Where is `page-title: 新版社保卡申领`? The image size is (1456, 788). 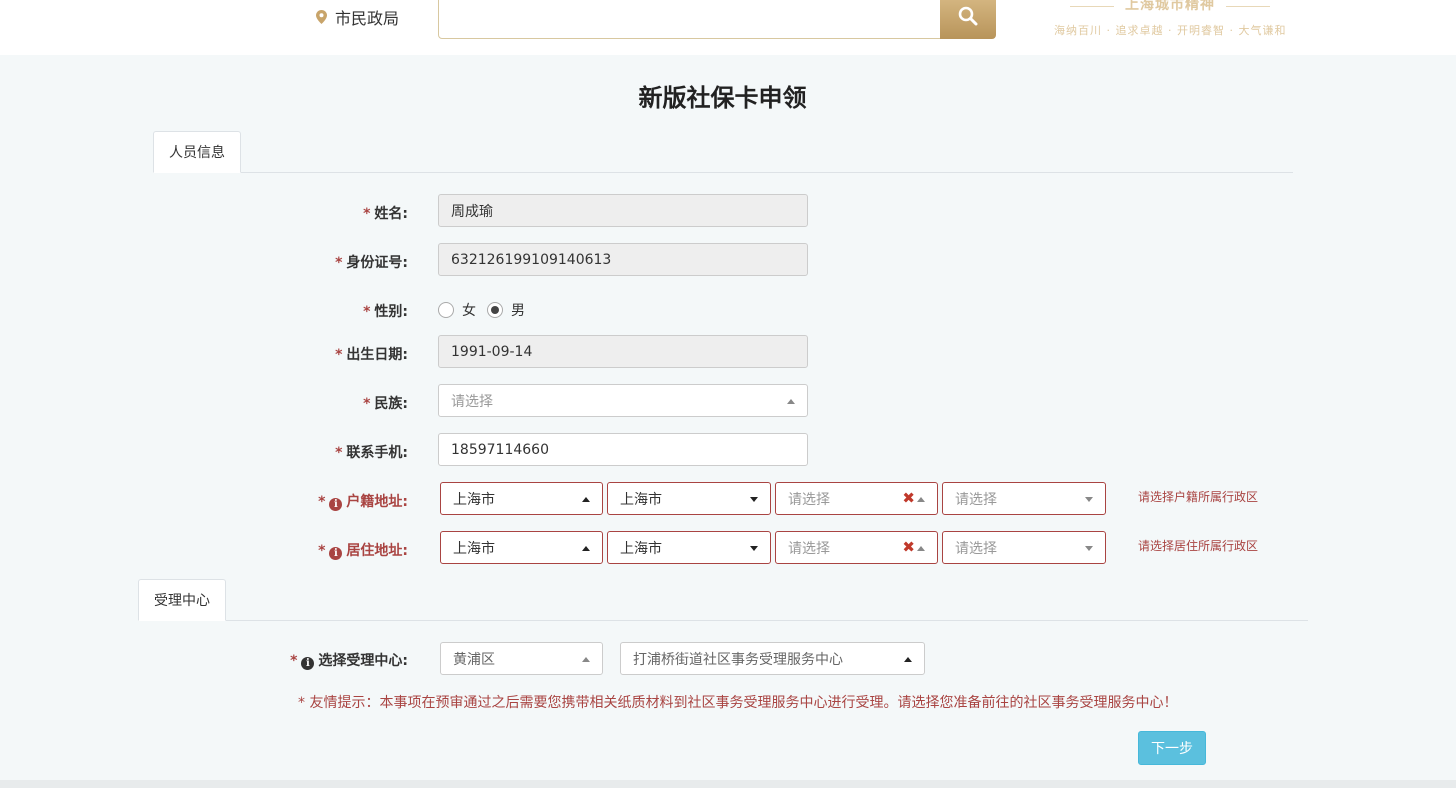
page-title: 新版社保卡申领 is located at coordinates (722, 98).